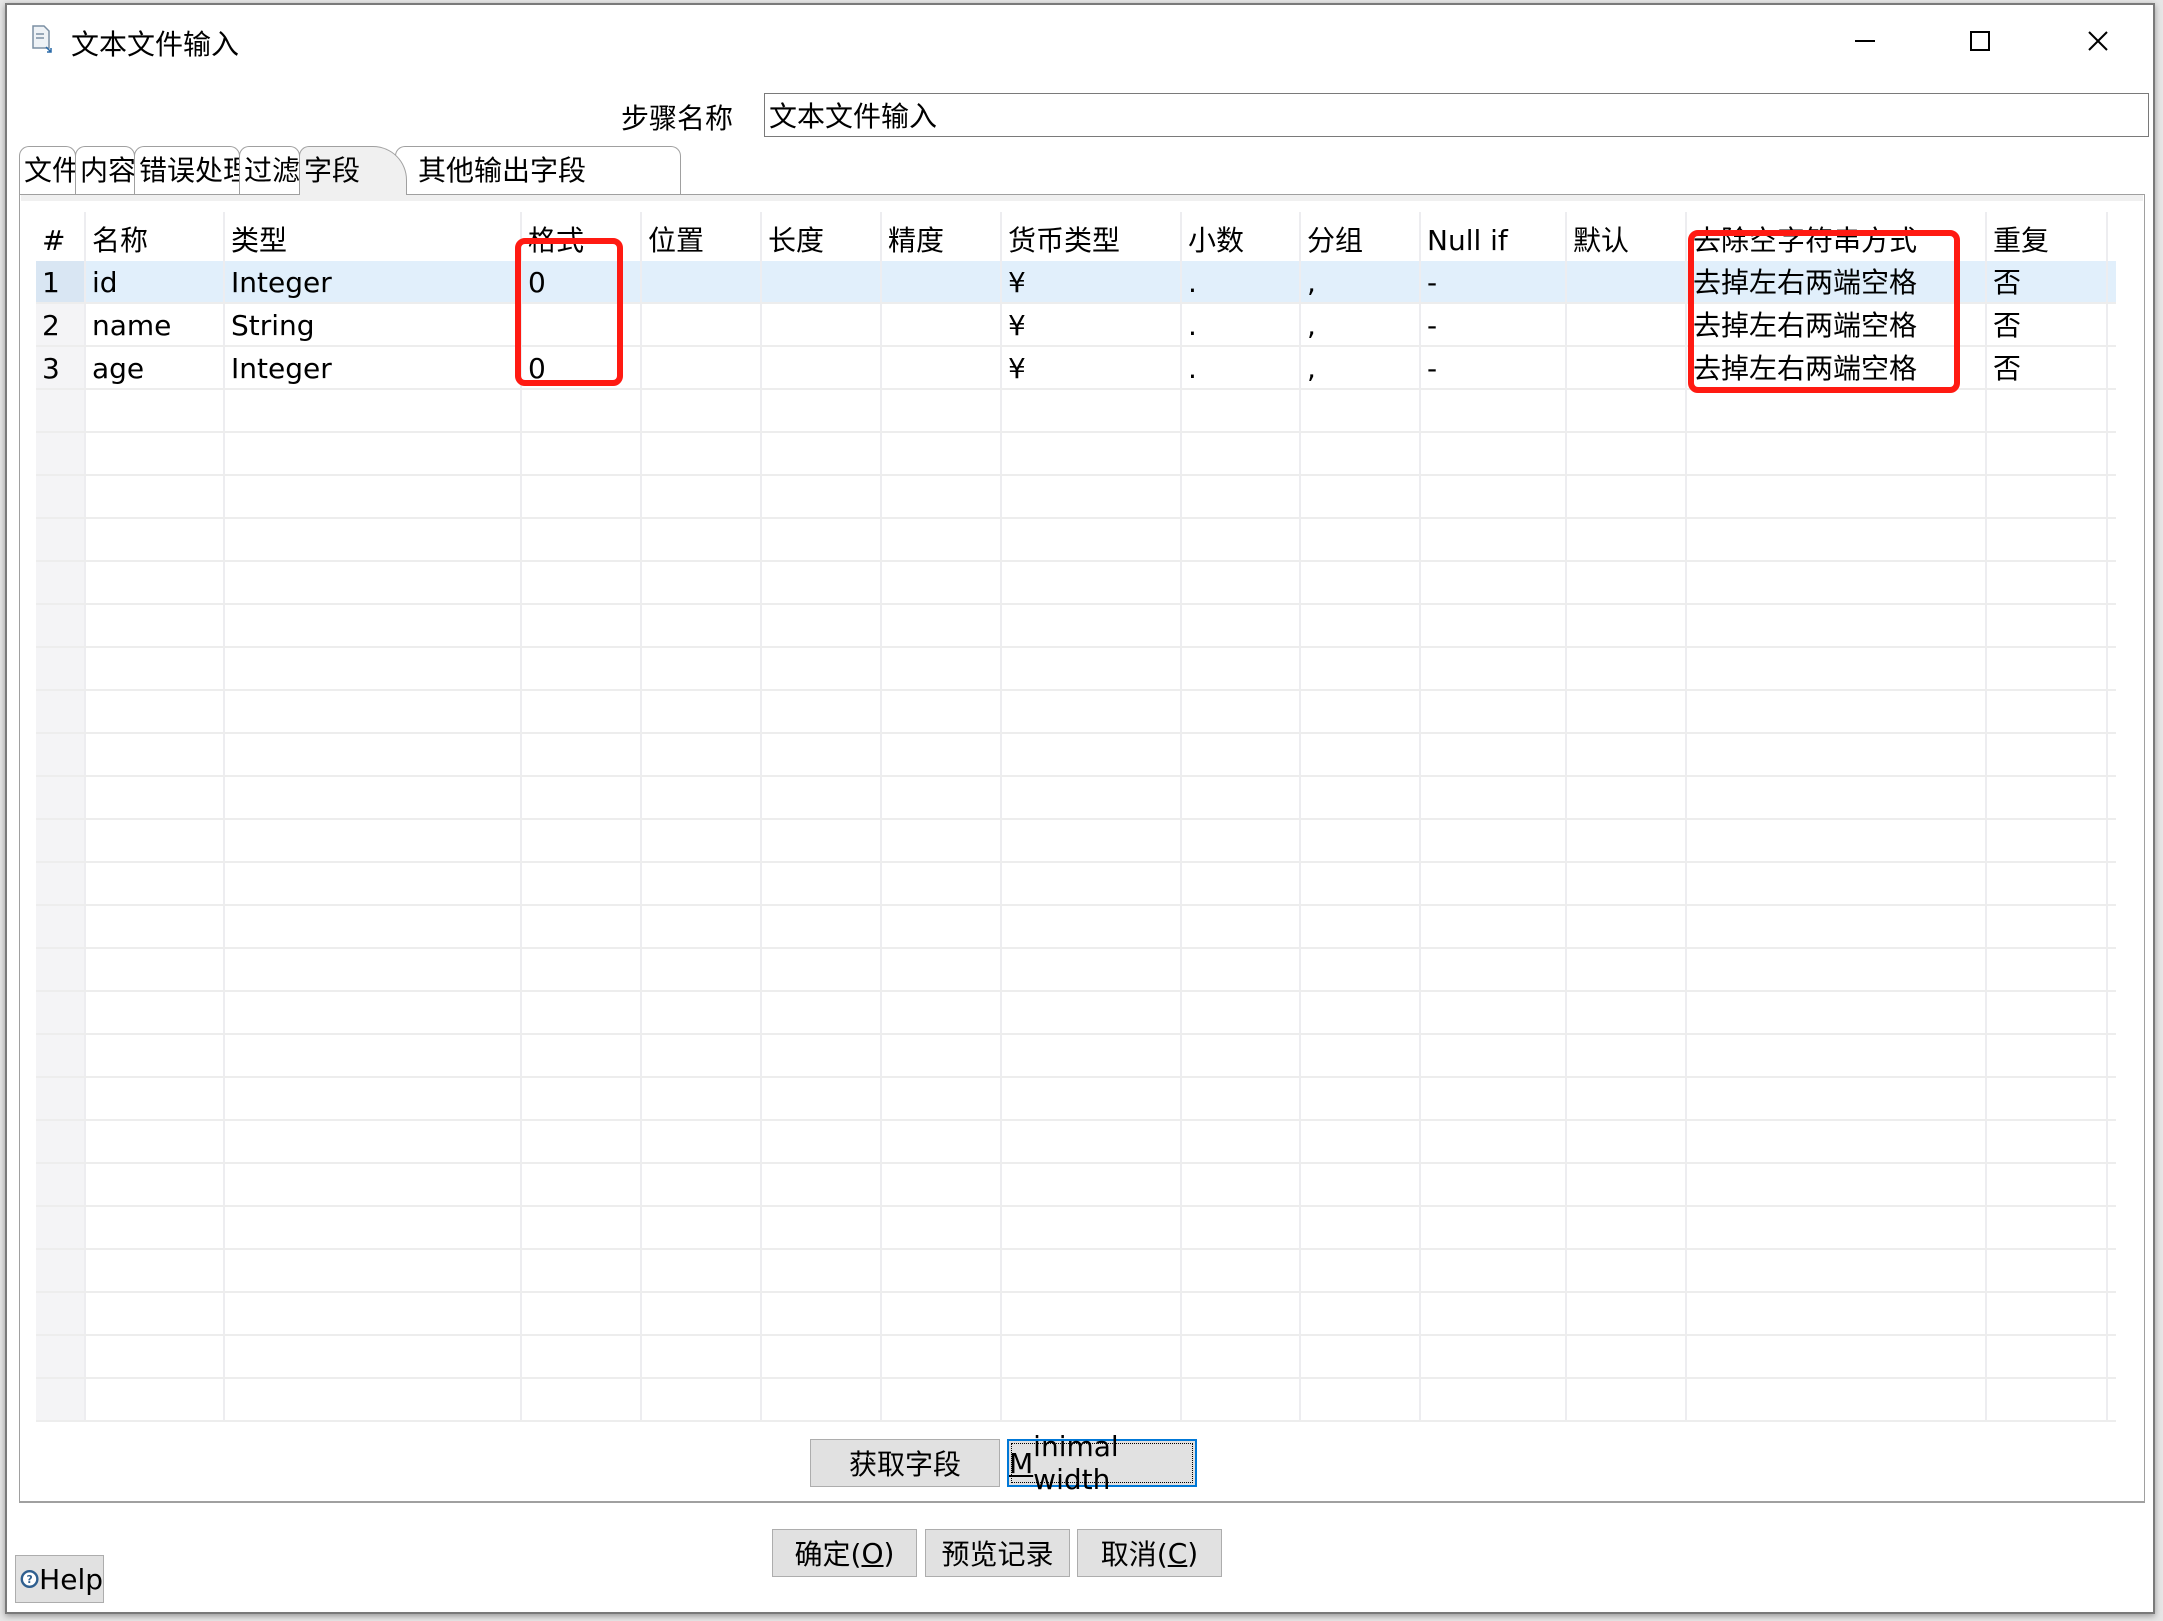  I want to click on get-fields-button: 获取字段, so click(905, 1463).